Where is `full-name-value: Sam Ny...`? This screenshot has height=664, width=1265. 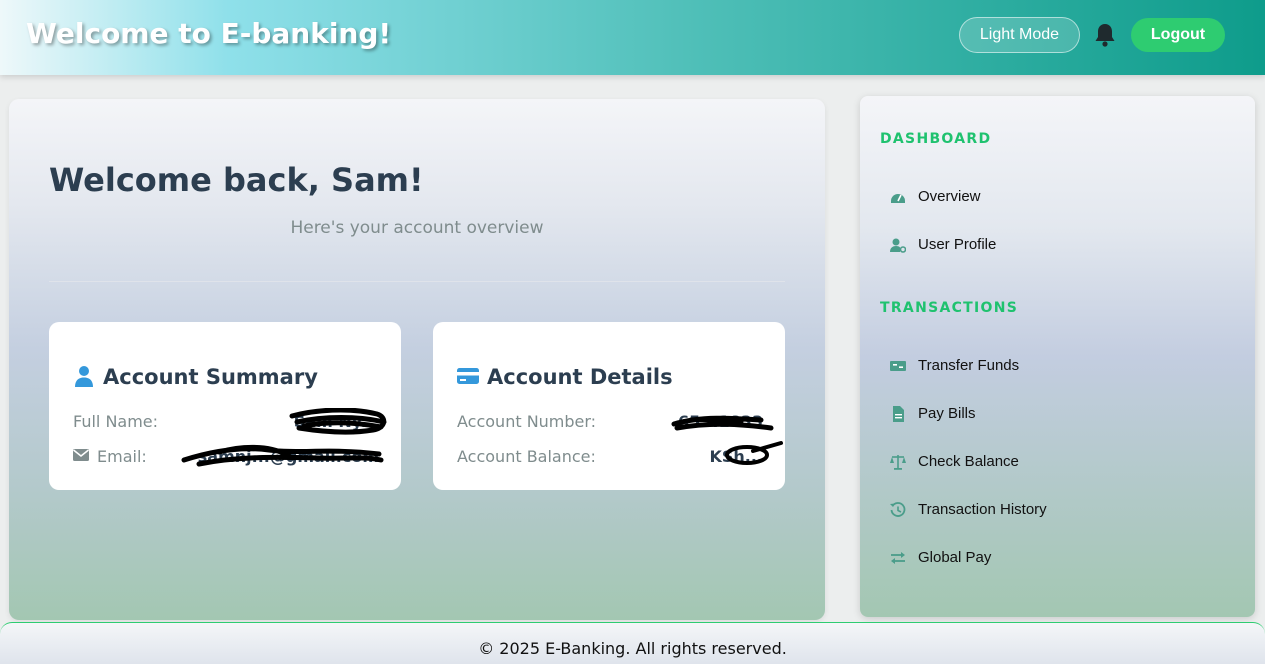
full-name-value: Sam Ny... is located at coordinates (336, 421).